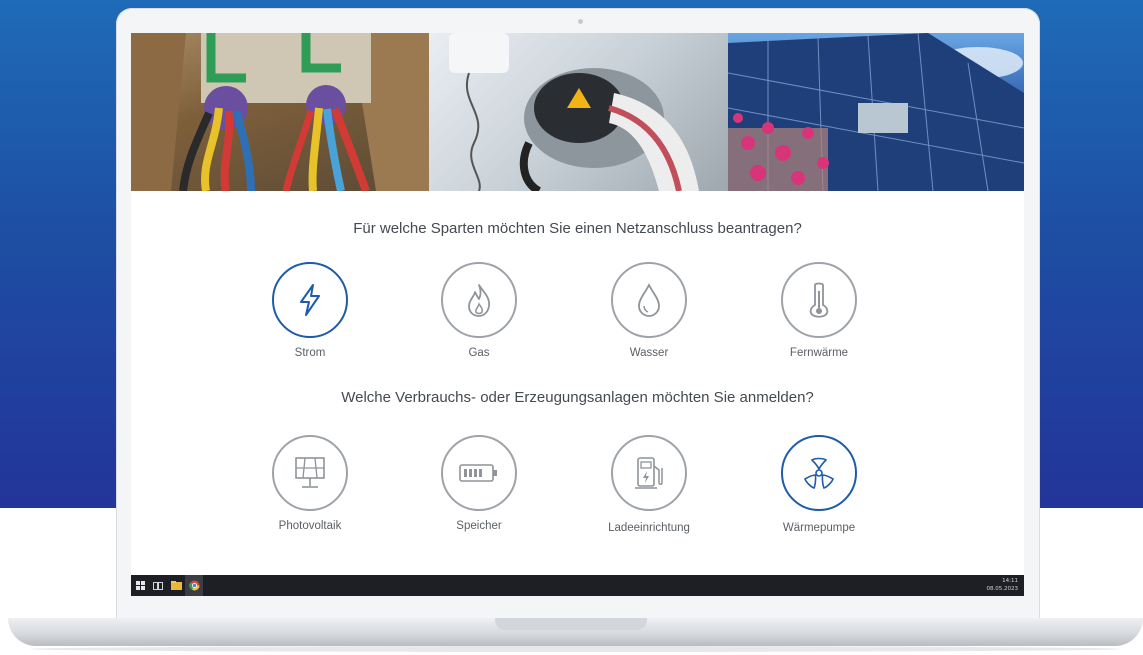 This screenshot has width=1143, height=655. I want to click on lightning-icon, so click(310, 300).